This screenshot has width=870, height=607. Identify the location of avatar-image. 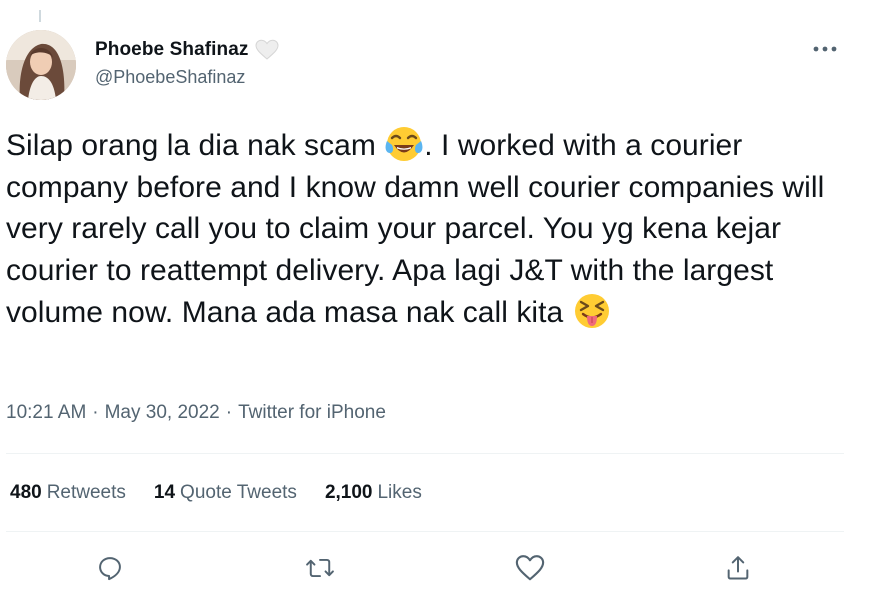
(41, 65).